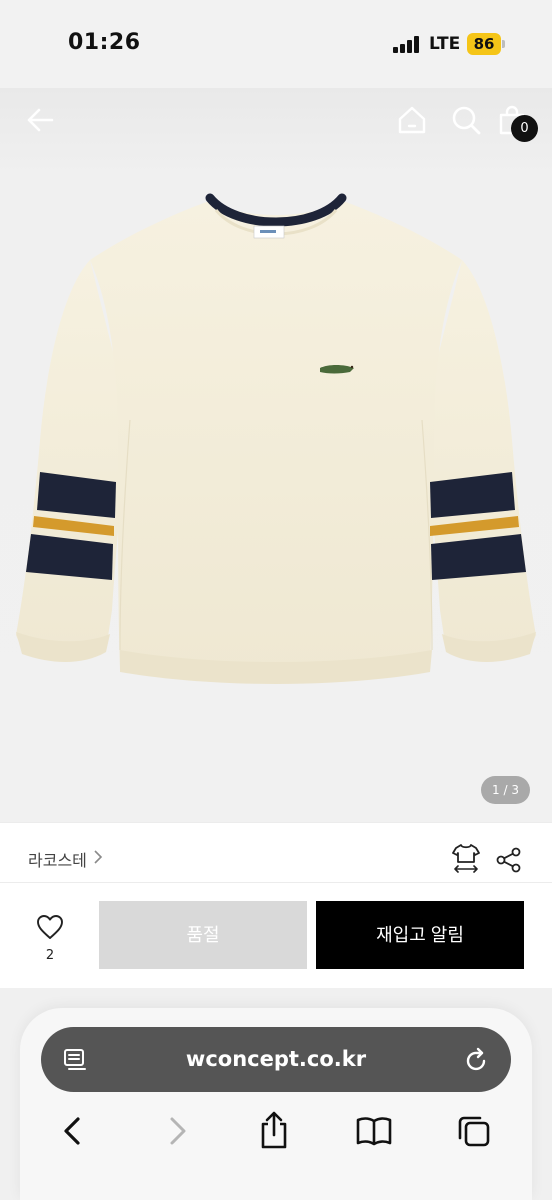 The width and height of the screenshot is (552, 1200). I want to click on arrow-left-icon, so click(40, 120).